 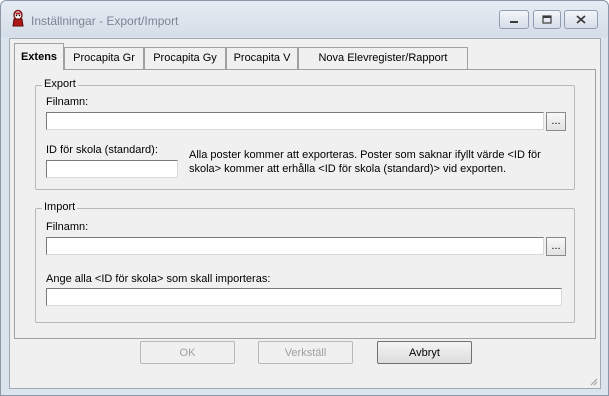 What do you see at coordinates (18, 18) in the screenshot?
I see `app-icon` at bounding box center [18, 18].